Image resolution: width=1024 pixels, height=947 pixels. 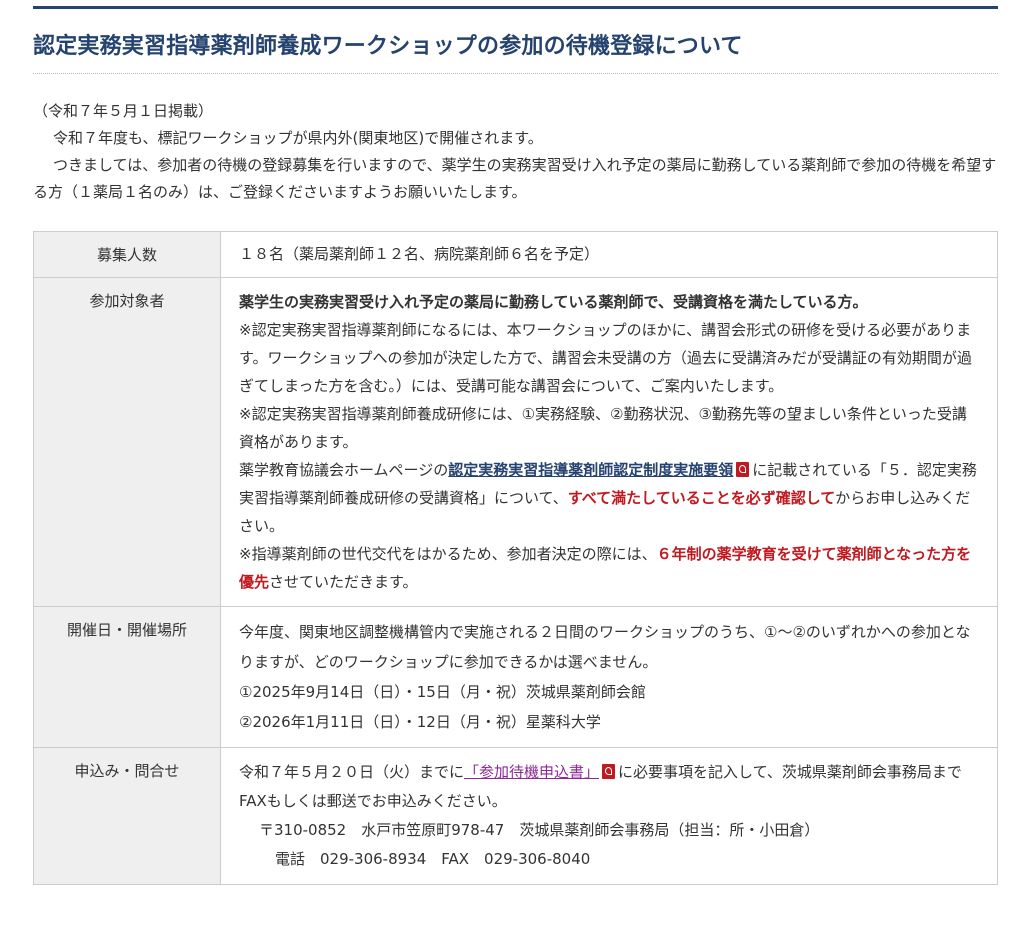 I want to click on table-row: 募集人数 １８名（薬局薬剤師１２名、病院薬剤師６名を予定）, so click(x=515, y=254).